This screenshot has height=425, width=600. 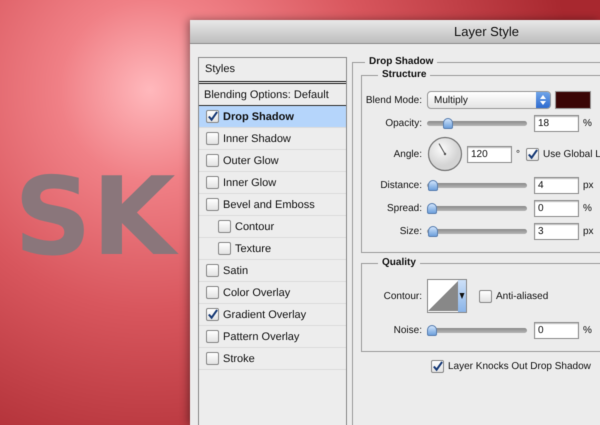 What do you see at coordinates (239, 358) in the screenshot?
I see `item-label: Stroke` at bounding box center [239, 358].